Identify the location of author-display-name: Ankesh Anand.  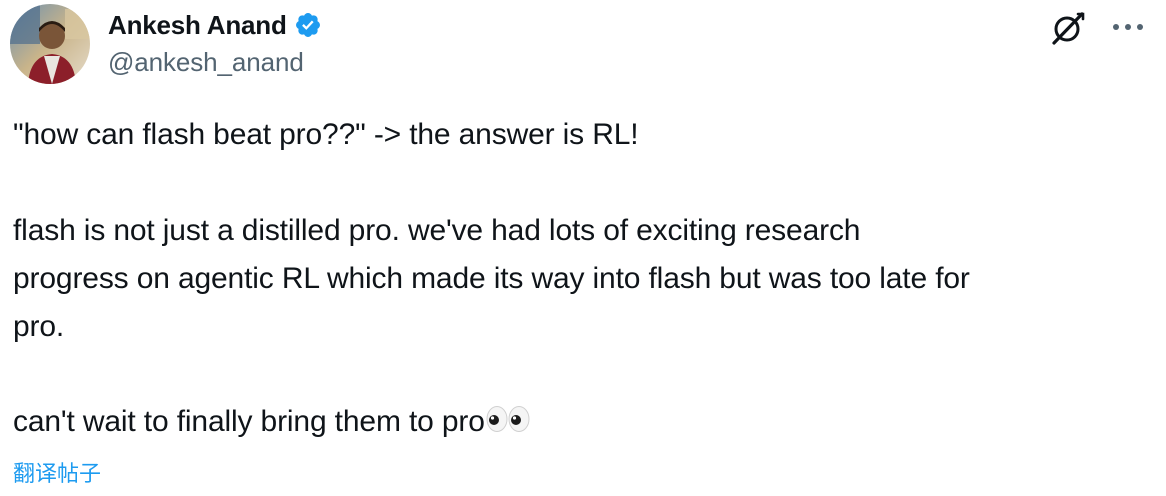
(197, 25).